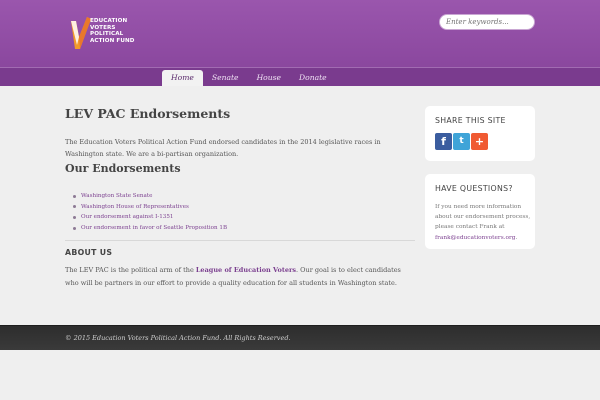  Describe the element at coordinates (81, 33) in the screenshot. I see `checkmark-logo-icon` at that location.